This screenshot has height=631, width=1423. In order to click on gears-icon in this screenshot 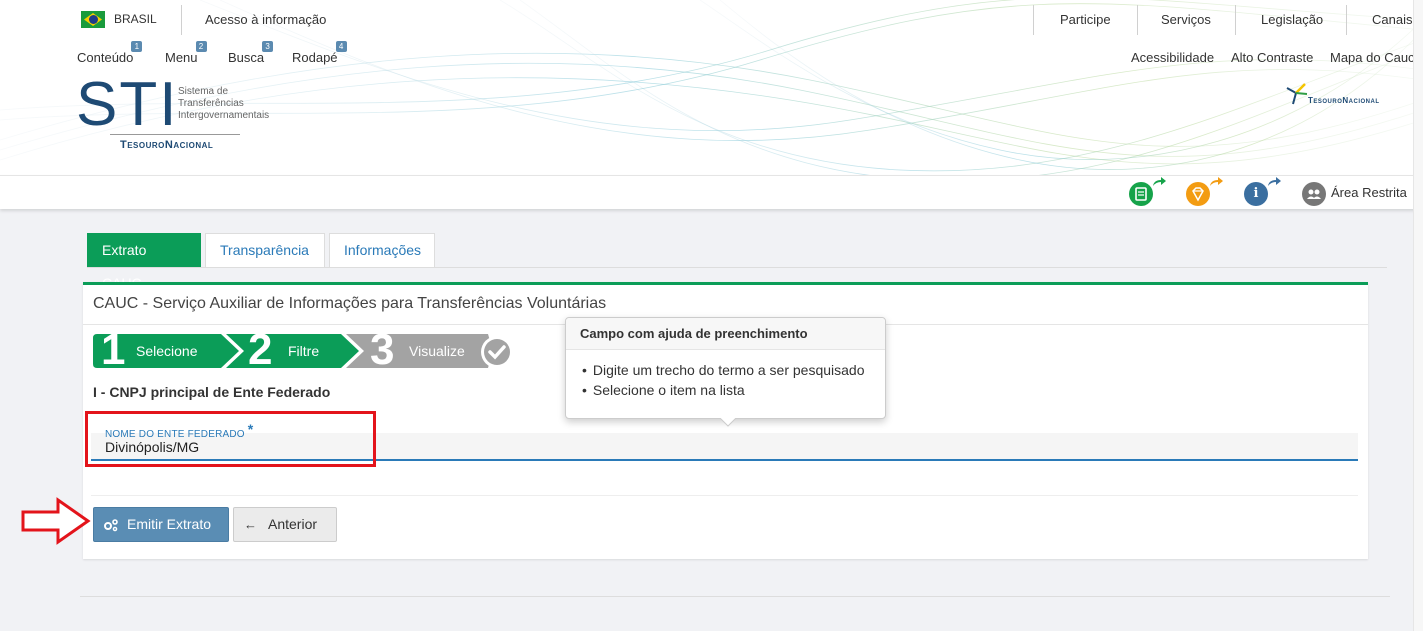, I will do `click(111, 525)`.